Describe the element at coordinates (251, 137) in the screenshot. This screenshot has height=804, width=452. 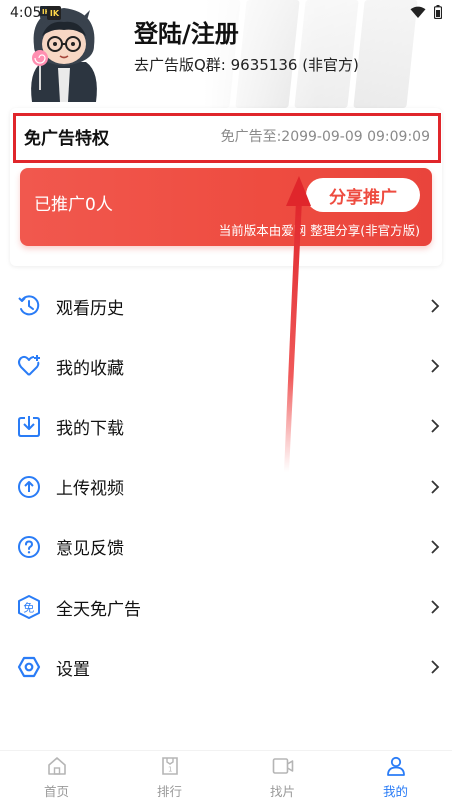
I see `expire-label: 免广告至:` at that location.